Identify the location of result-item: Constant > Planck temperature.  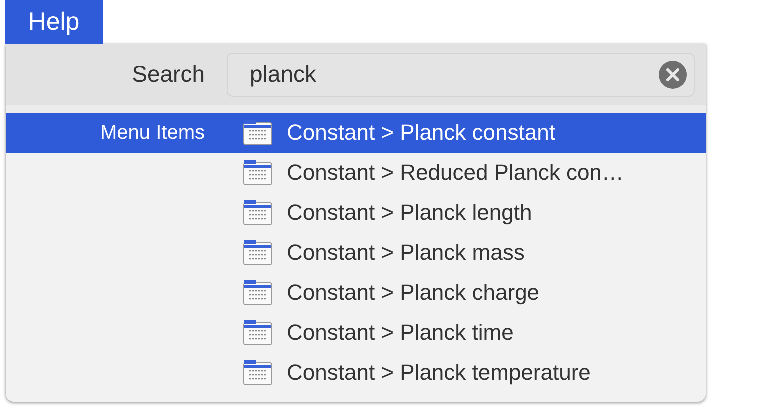
(356, 373).